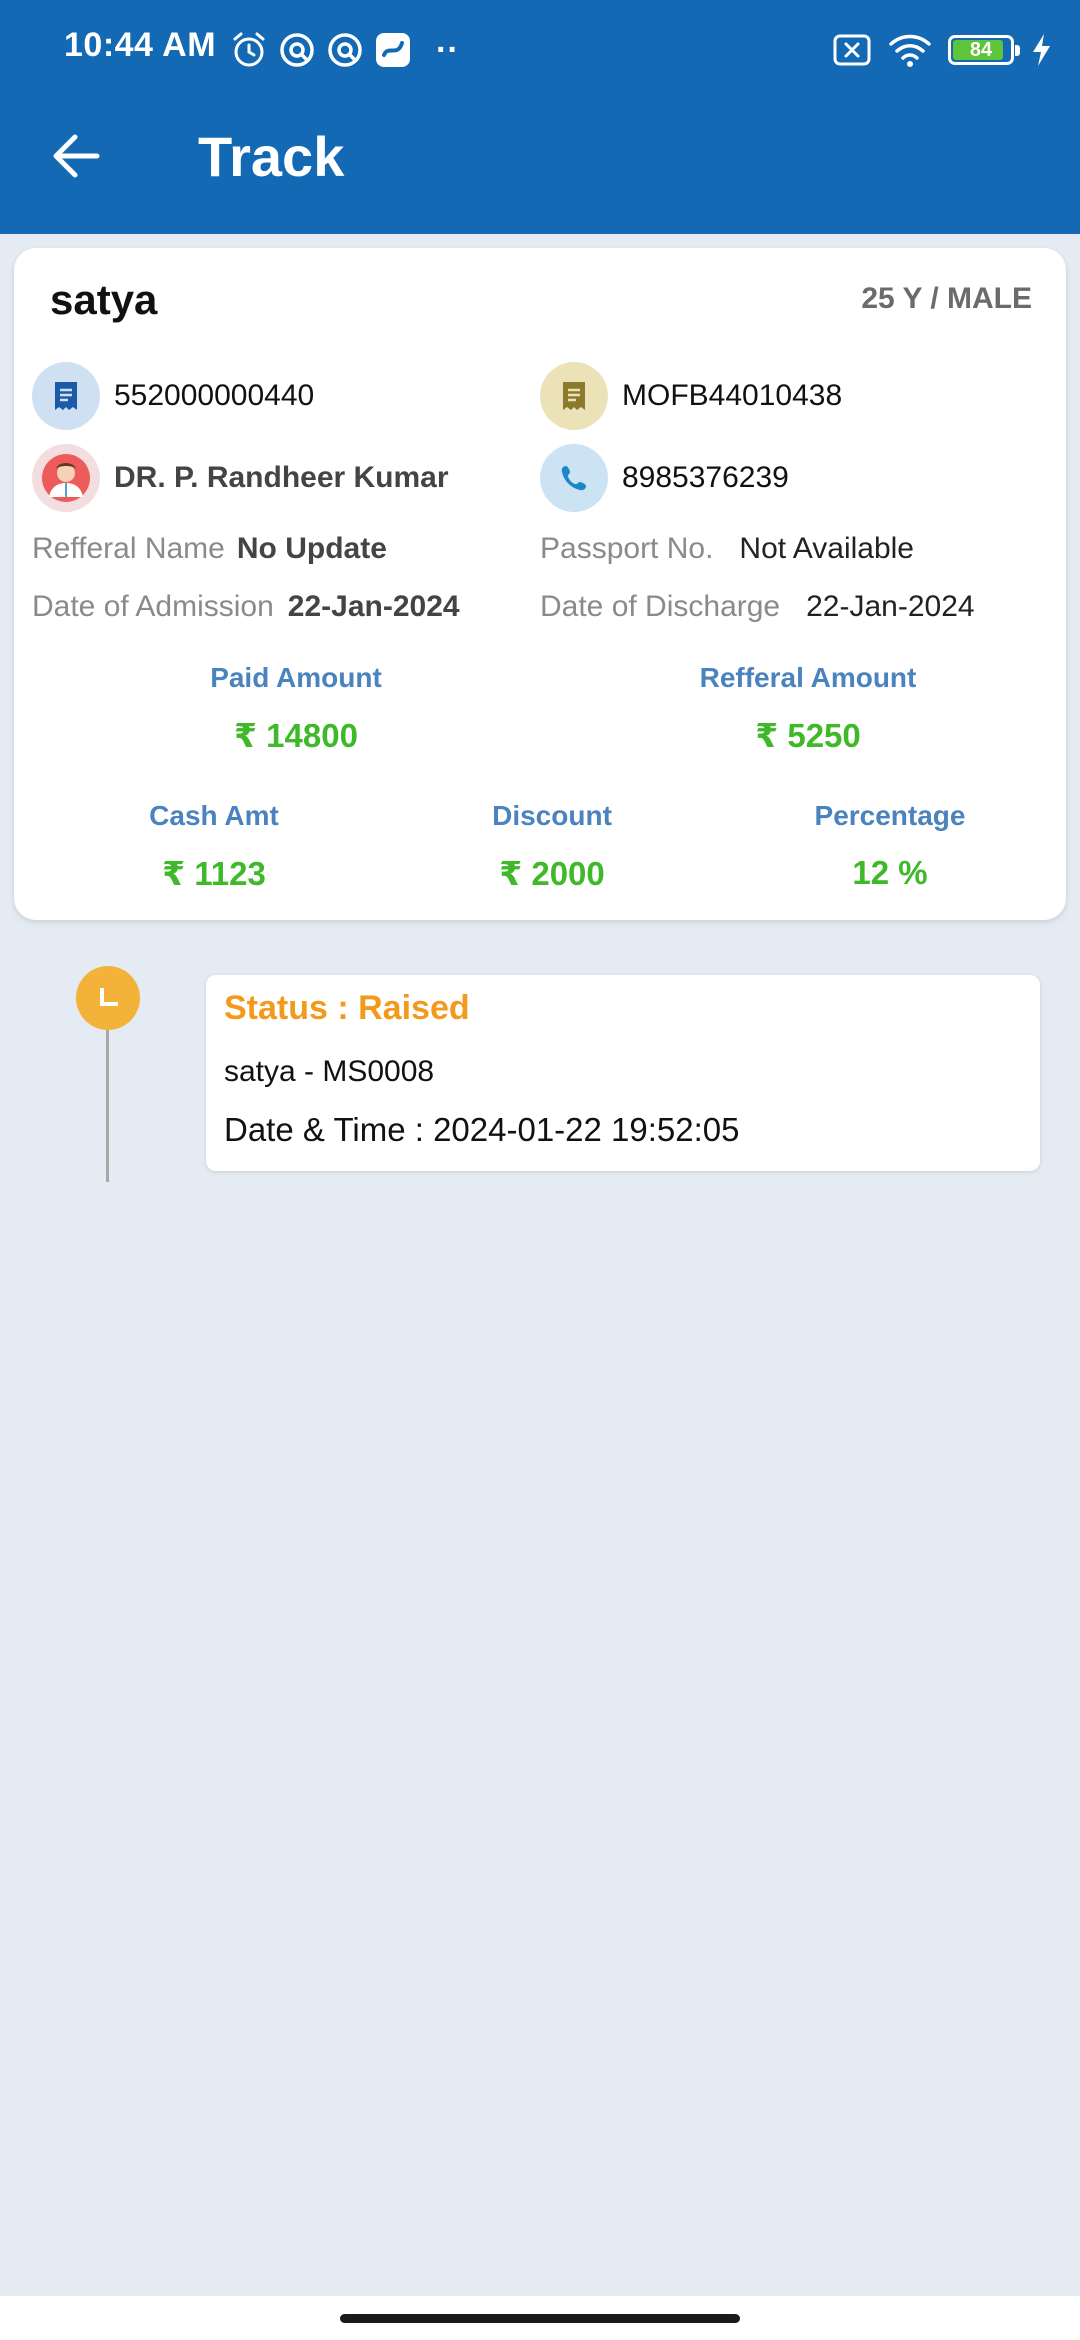 The image size is (1080, 2340). Describe the element at coordinates (540, 117) in the screenshot. I see `app-header: 10:44 AM ·· 84 Track` at that location.